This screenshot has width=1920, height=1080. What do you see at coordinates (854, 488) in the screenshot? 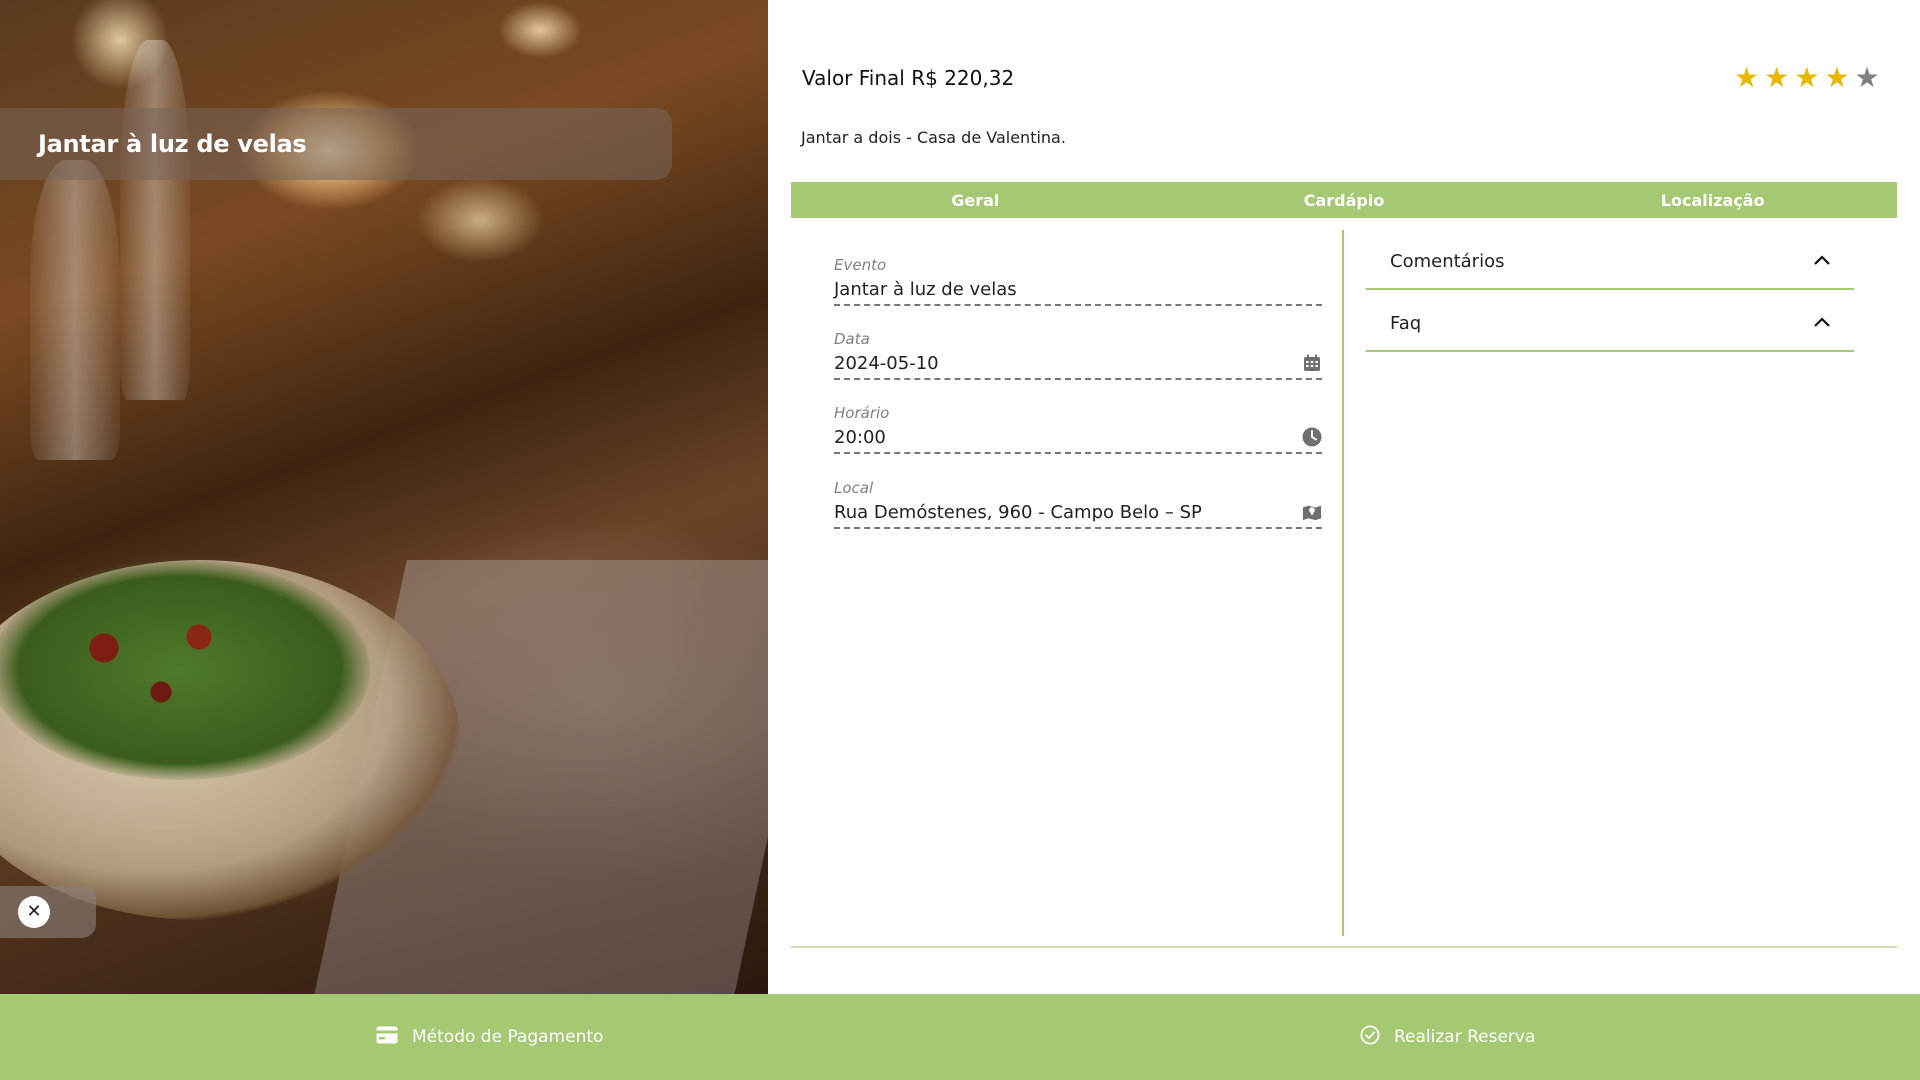
I see `local-label: Local` at bounding box center [854, 488].